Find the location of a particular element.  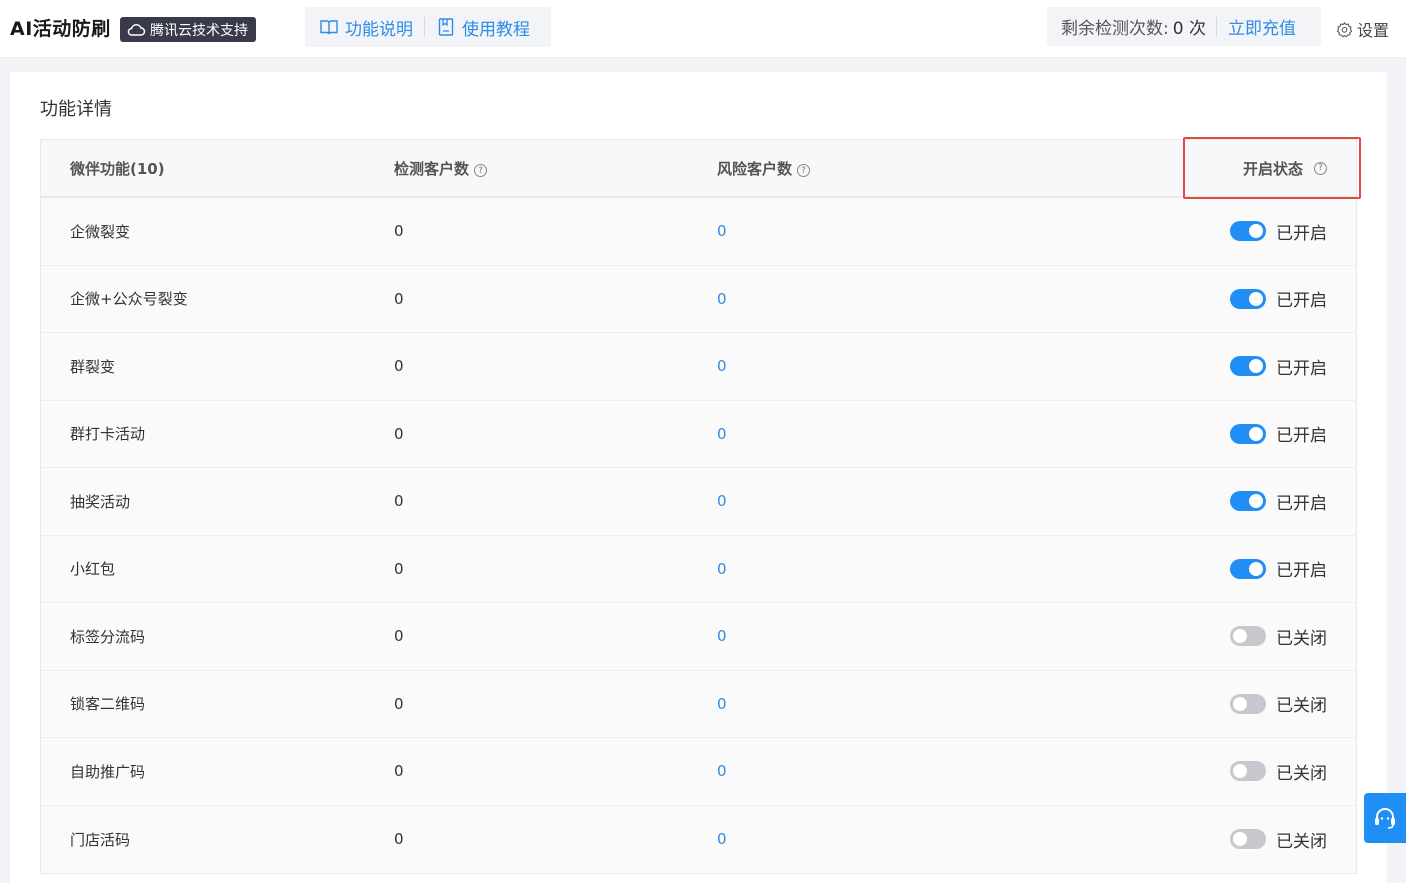

column-header-label: 风险客户数 is located at coordinates (755, 168).